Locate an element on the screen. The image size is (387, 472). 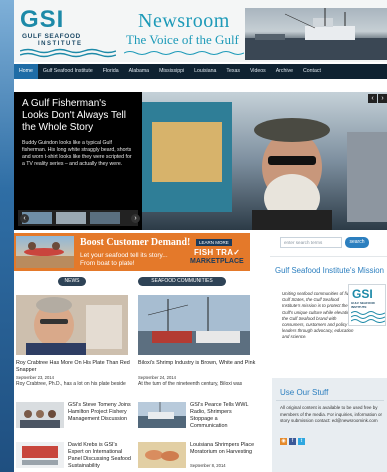
learn-more-button: LEARN MORE is located at coordinates (214, 242).